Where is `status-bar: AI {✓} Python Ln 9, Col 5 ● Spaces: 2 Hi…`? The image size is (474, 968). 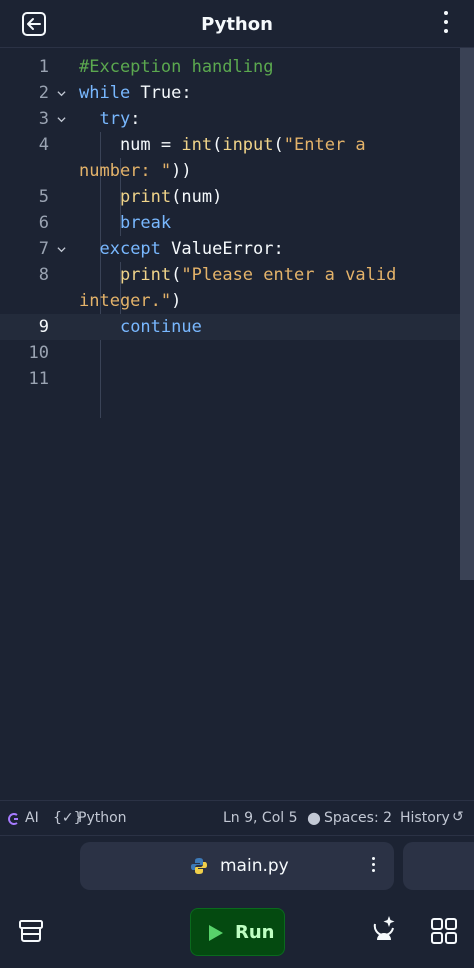 status-bar: AI {✓} Python Ln 9, Col 5 ● Spaces: 2 Hi… is located at coordinates (237, 818).